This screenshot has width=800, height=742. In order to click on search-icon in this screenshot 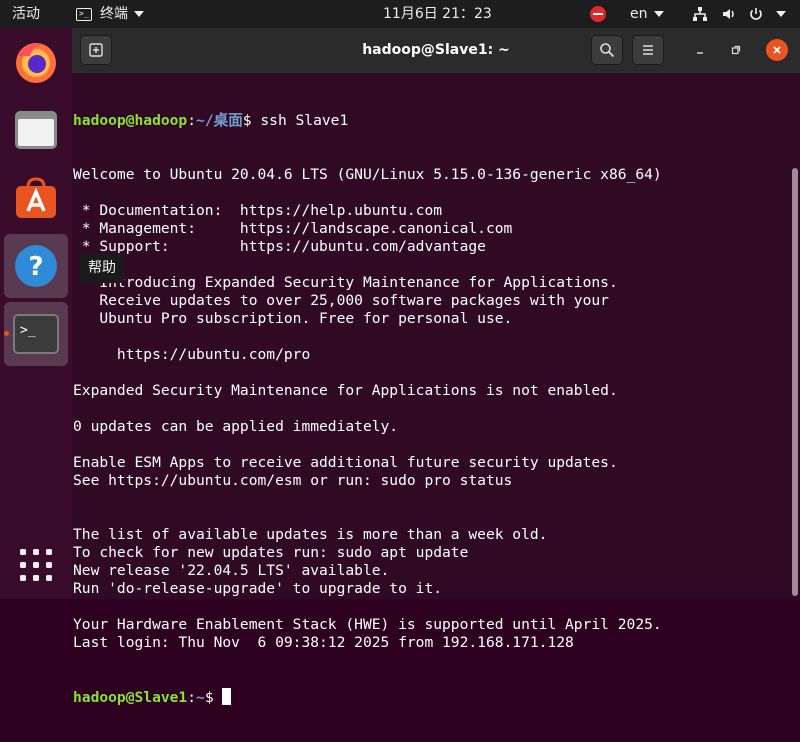, I will do `click(607, 50)`.